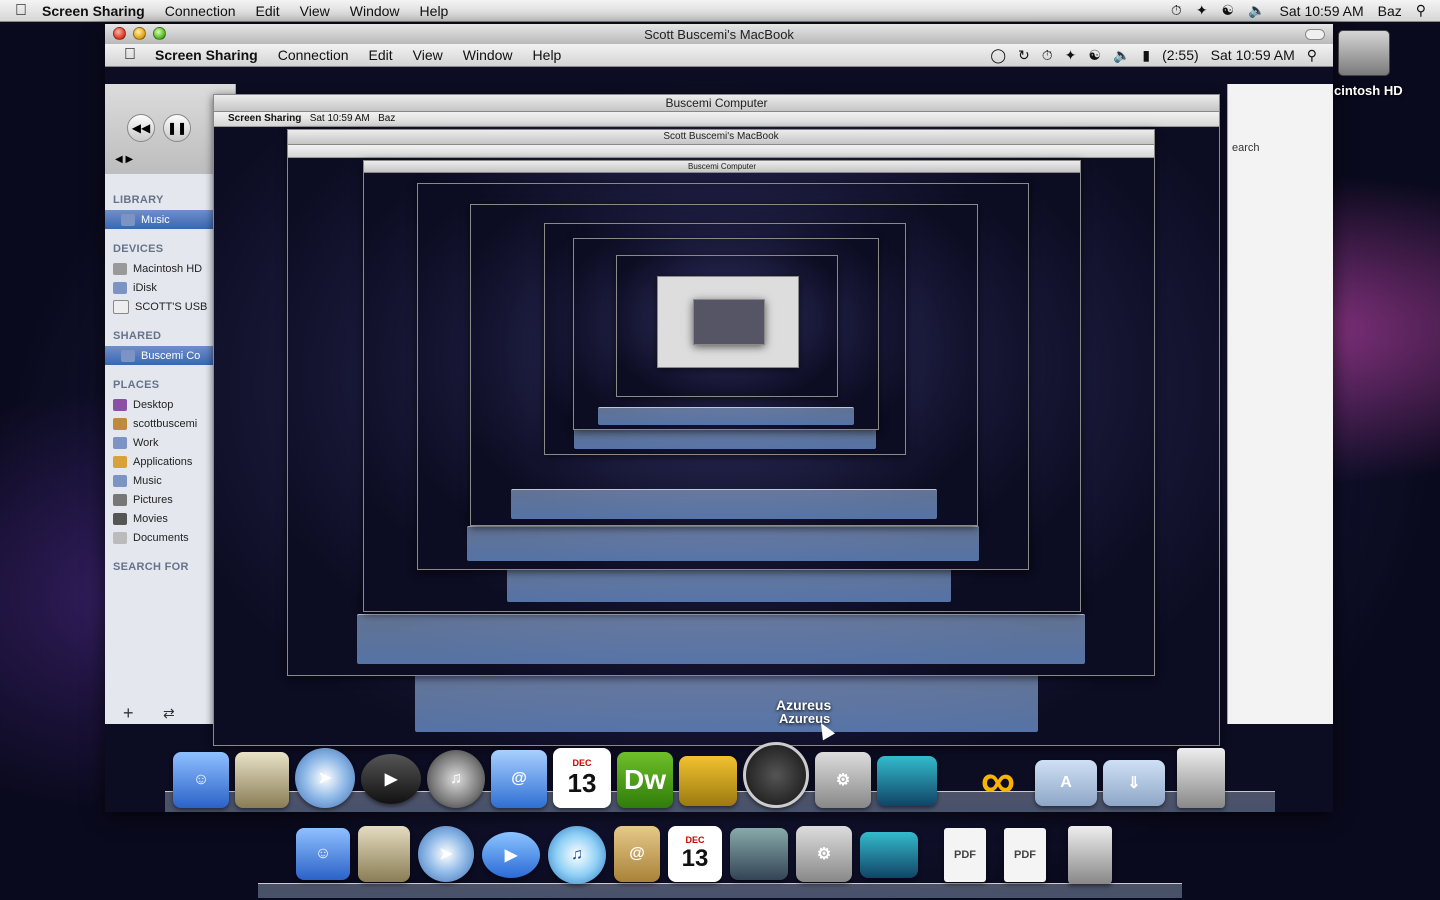  What do you see at coordinates (128, 219) in the screenshot?
I see `music-note-icon` at bounding box center [128, 219].